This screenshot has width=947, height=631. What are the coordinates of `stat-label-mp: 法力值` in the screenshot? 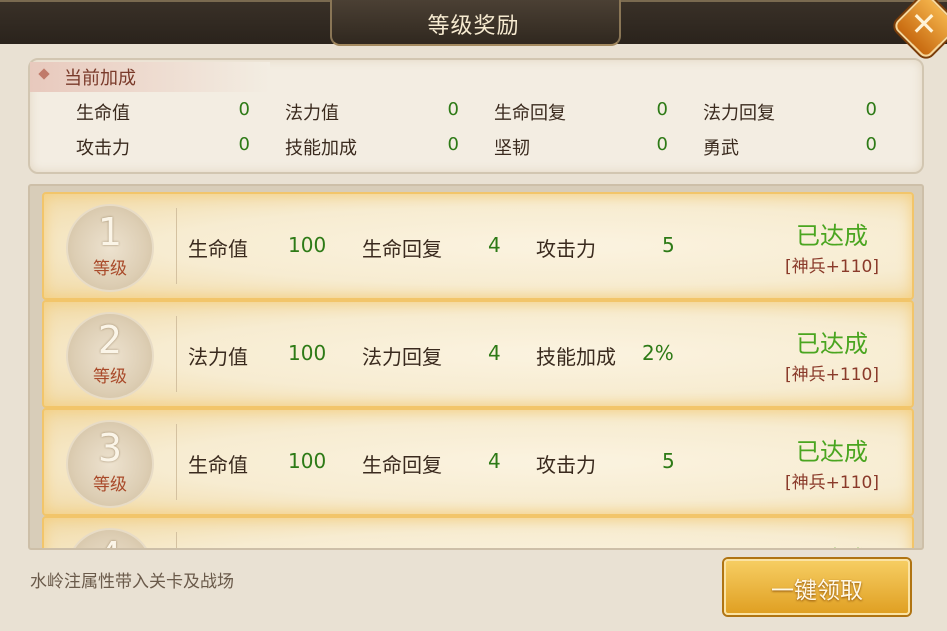 It's located at (312, 113).